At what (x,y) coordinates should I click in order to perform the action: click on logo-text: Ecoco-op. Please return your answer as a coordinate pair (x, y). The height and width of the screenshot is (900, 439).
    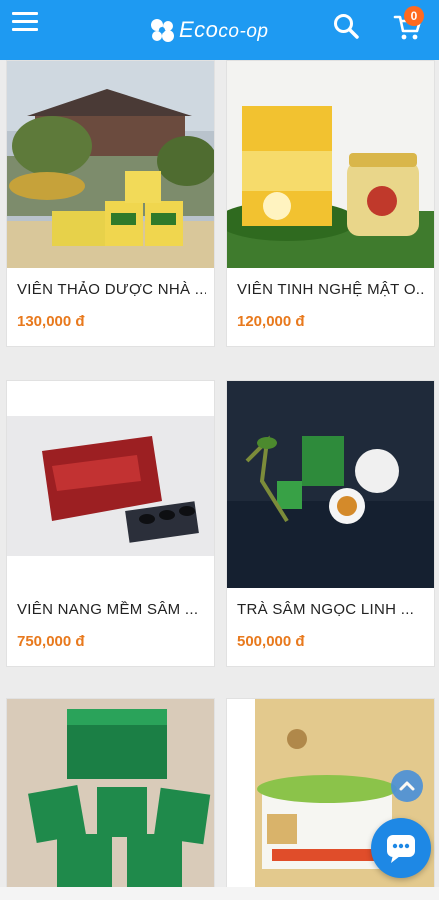
    Looking at the image, I should click on (224, 29).